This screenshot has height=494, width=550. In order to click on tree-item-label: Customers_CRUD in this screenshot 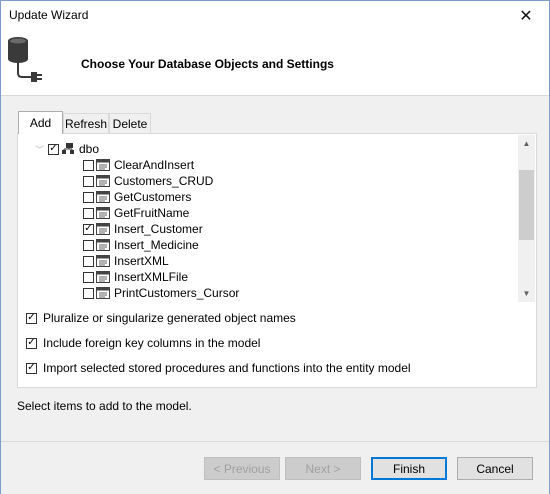, I will do `click(164, 181)`.